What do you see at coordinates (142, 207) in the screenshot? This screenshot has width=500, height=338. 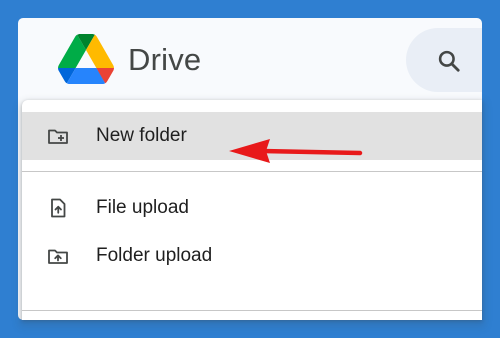 I see `menu-item-label: File upload` at bounding box center [142, 207].